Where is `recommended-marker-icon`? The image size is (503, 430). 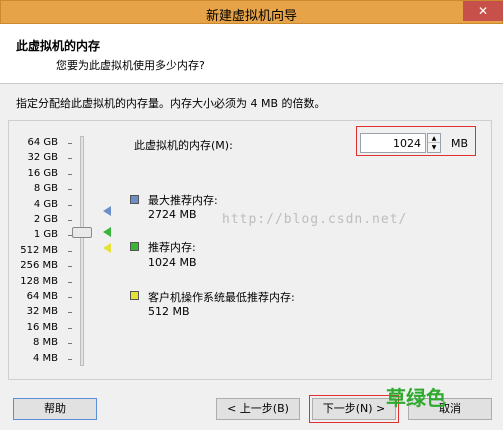 recommended-marker-icon is located at coordinates (107, 232).